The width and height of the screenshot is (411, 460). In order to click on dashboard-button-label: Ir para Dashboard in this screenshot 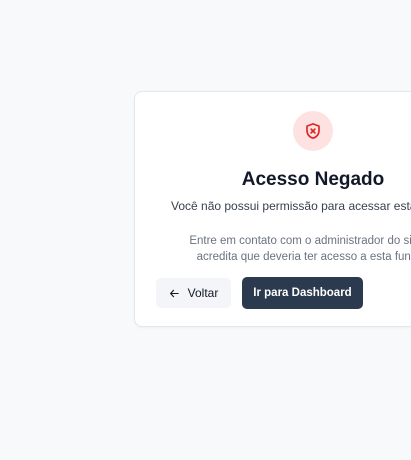, I will do `click(302, 293)`.